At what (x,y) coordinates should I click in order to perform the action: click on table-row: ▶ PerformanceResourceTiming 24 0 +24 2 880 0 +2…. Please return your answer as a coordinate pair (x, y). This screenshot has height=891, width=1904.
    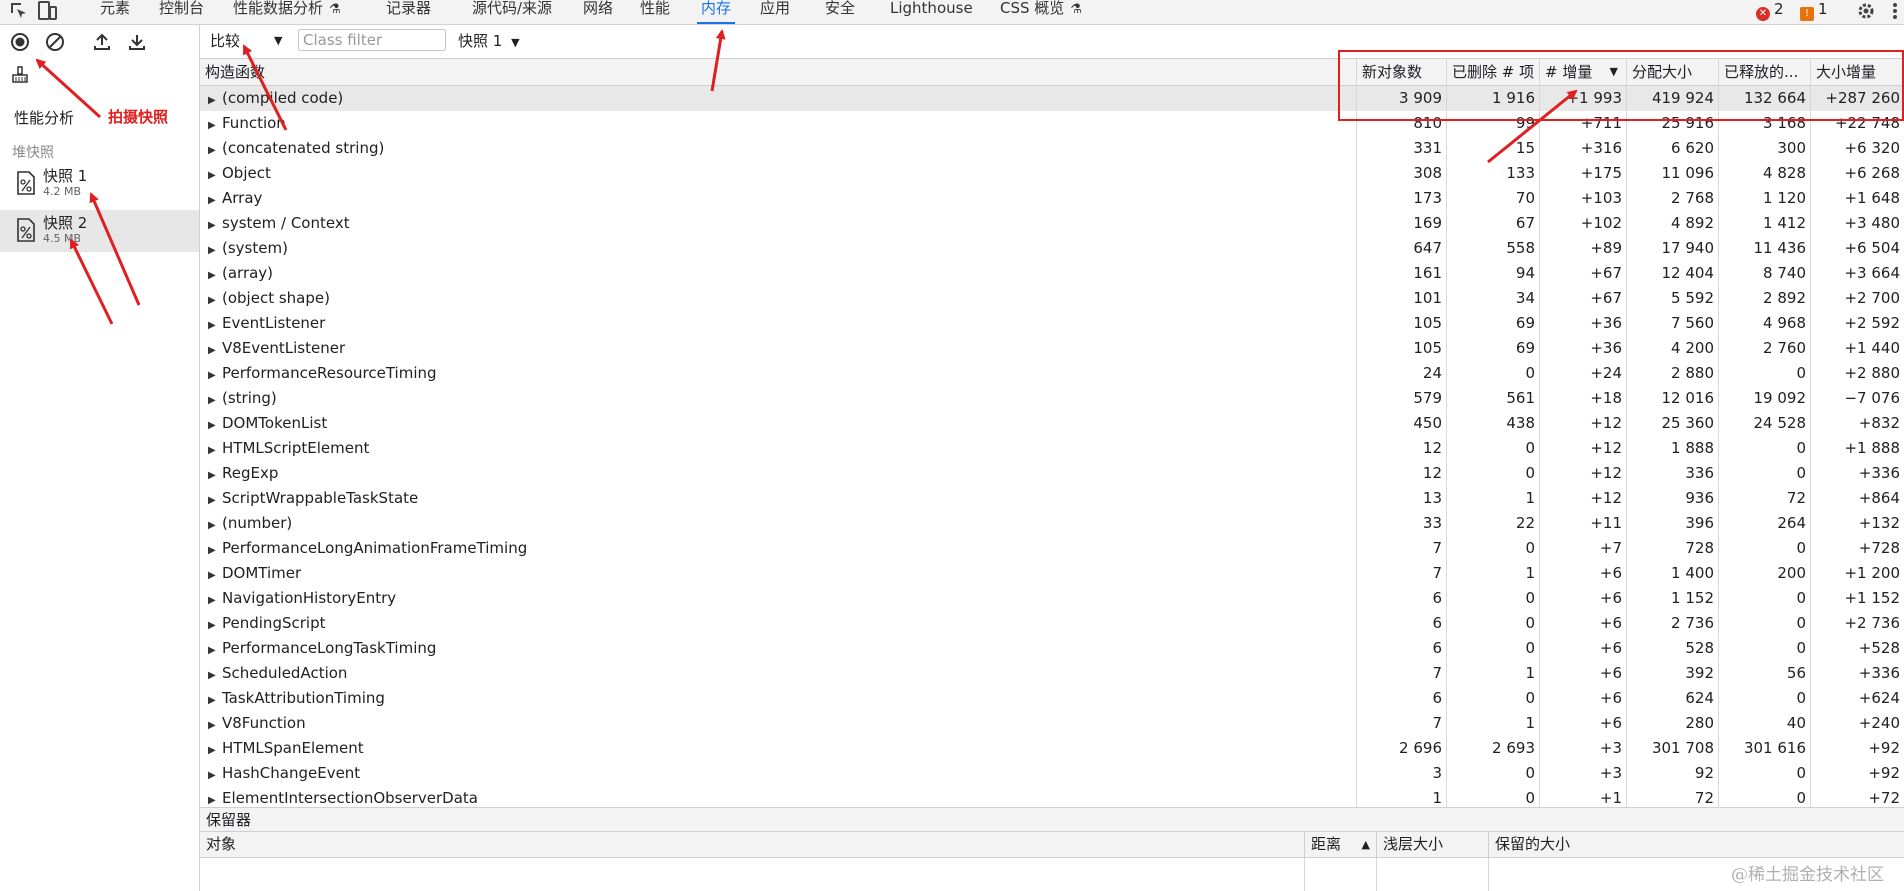
    Looking at the image, I should click on (1052, 373).